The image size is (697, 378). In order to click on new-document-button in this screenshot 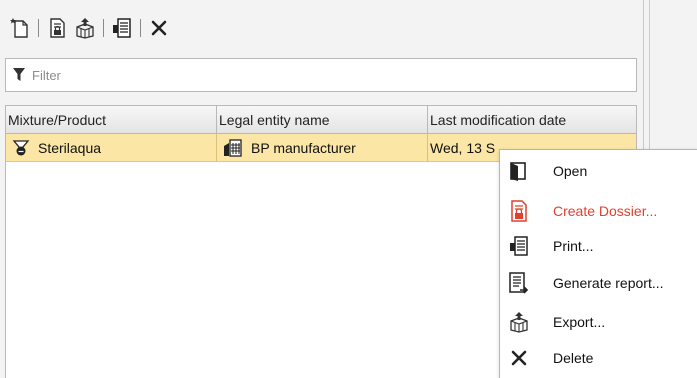, I will do `click(20, 28)`.